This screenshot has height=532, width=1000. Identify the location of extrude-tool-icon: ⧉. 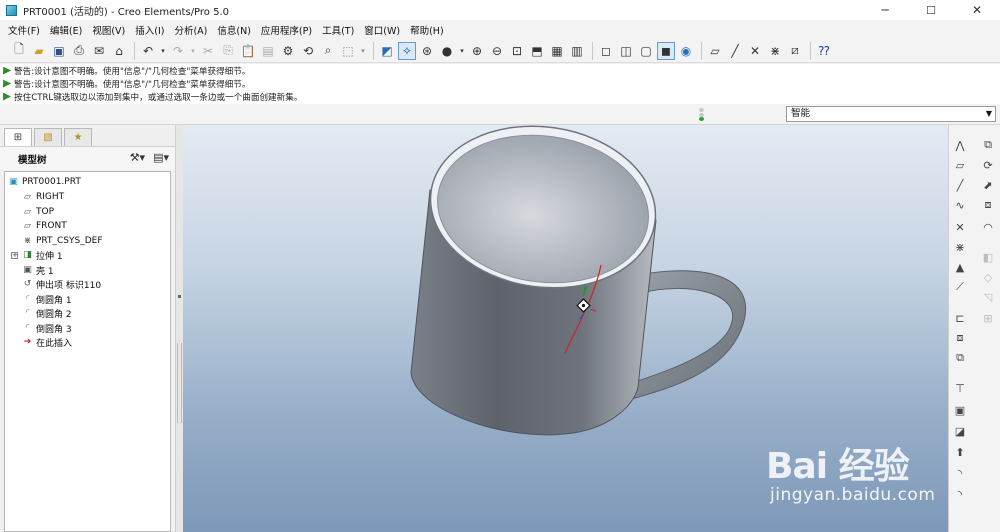
(988, 145).